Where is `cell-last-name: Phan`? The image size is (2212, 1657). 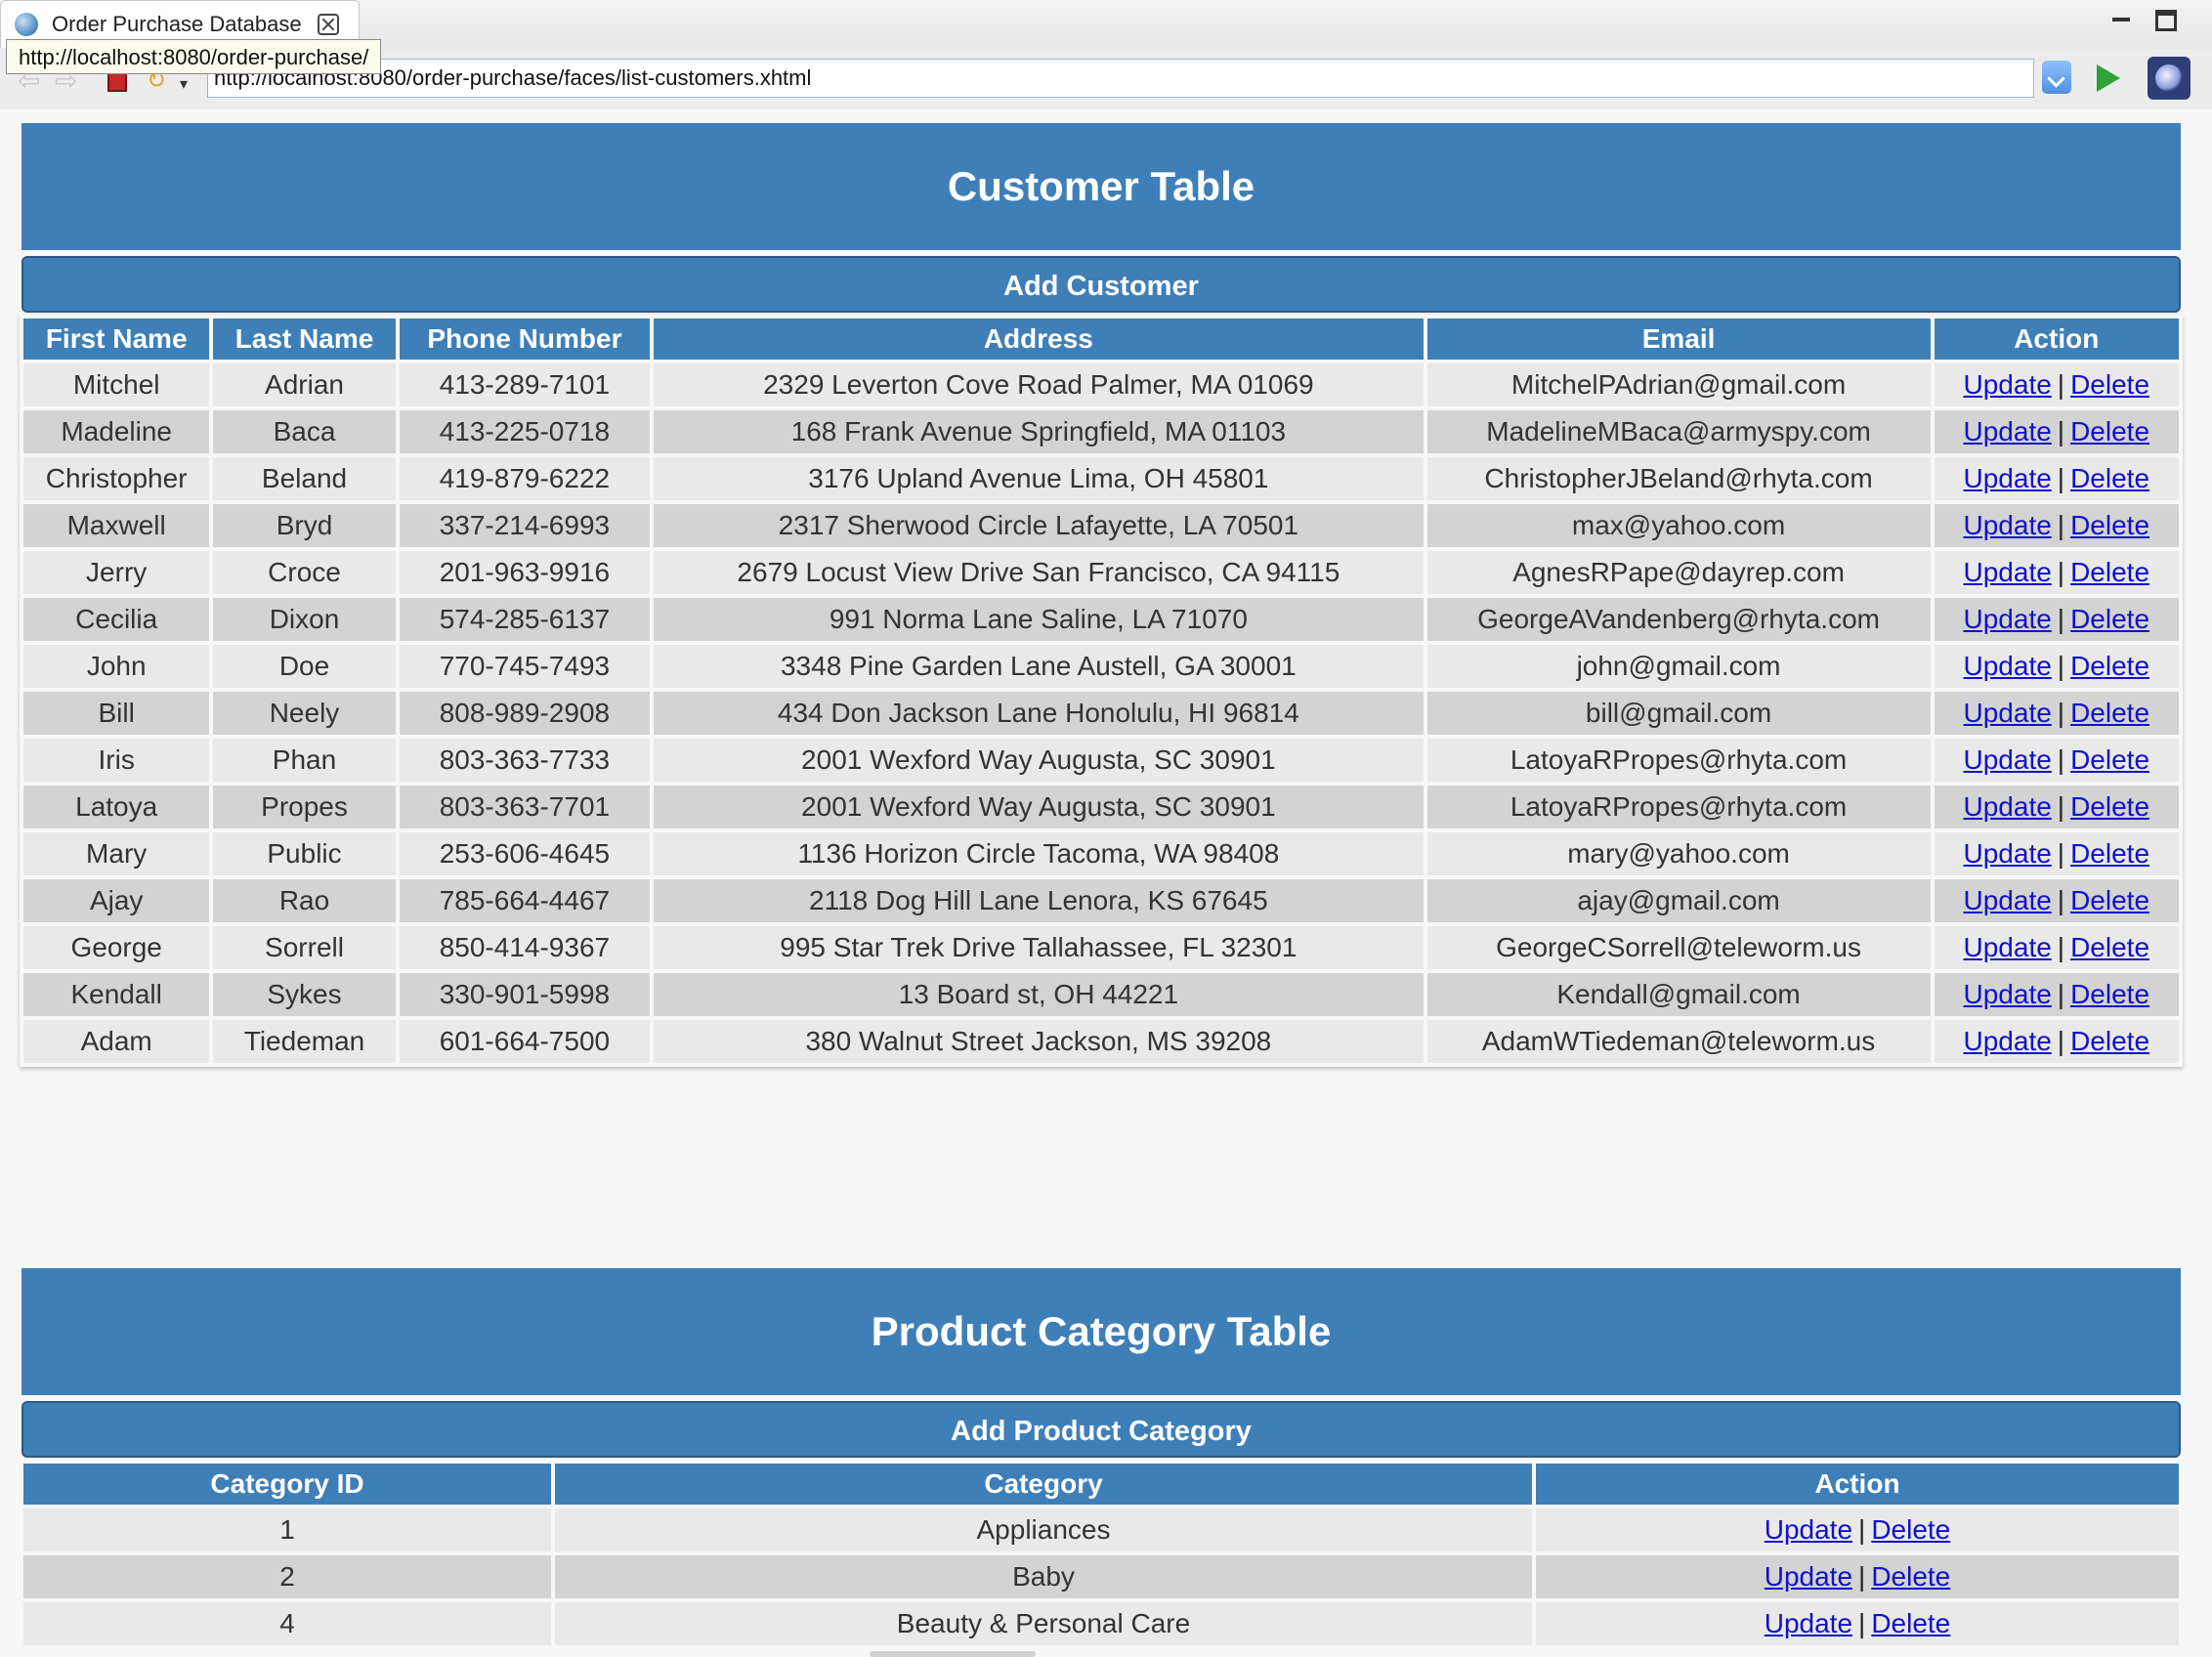 cell-last-name: Phan is located at coordinates (305, 760).